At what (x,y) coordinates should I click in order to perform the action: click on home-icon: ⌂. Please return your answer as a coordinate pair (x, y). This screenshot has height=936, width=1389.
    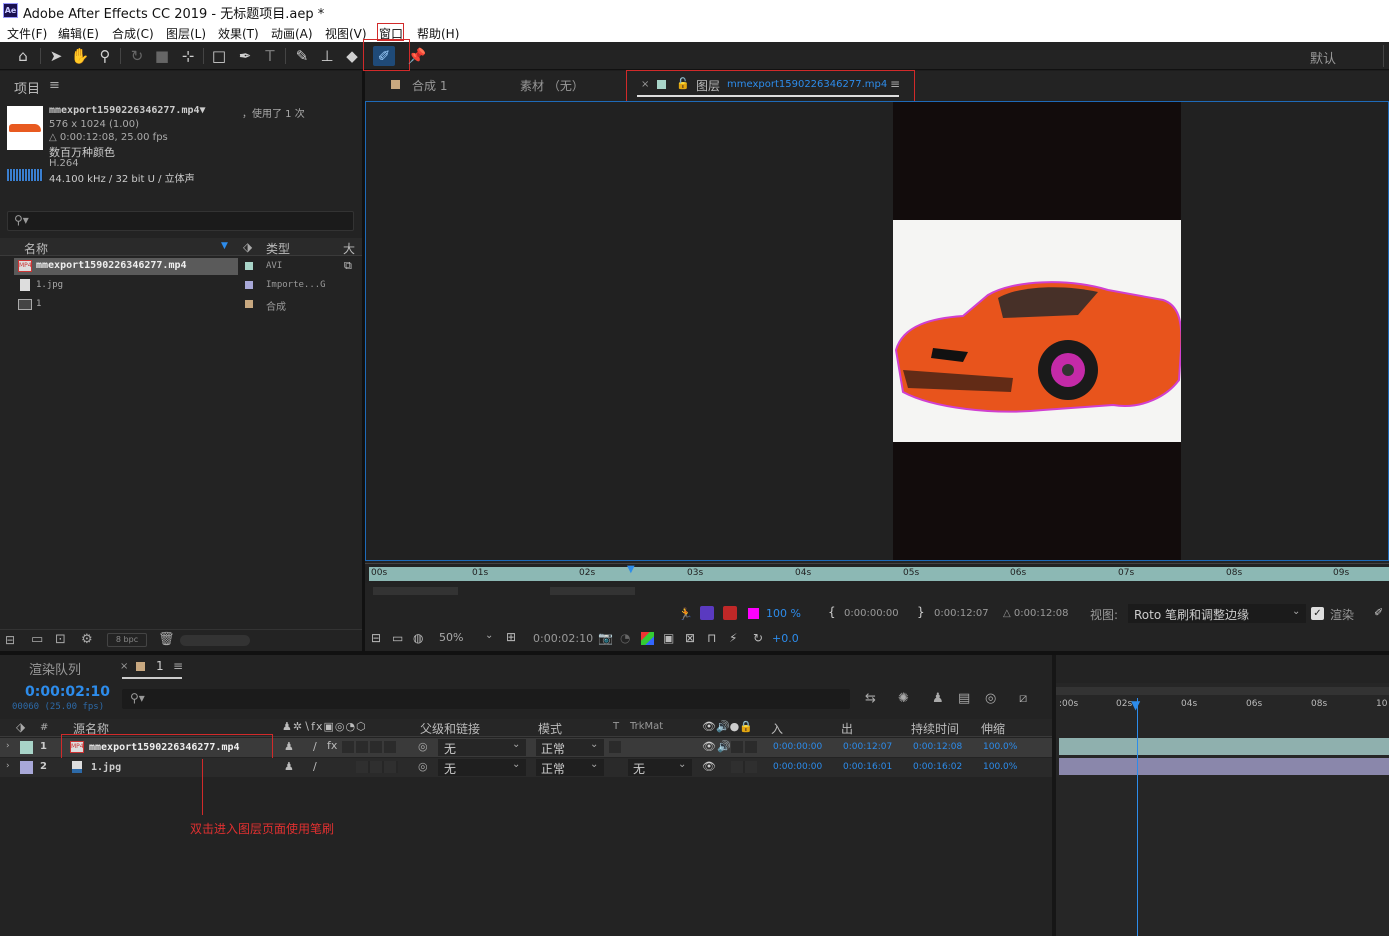
    Looking at the image, I should click on (23, 56).